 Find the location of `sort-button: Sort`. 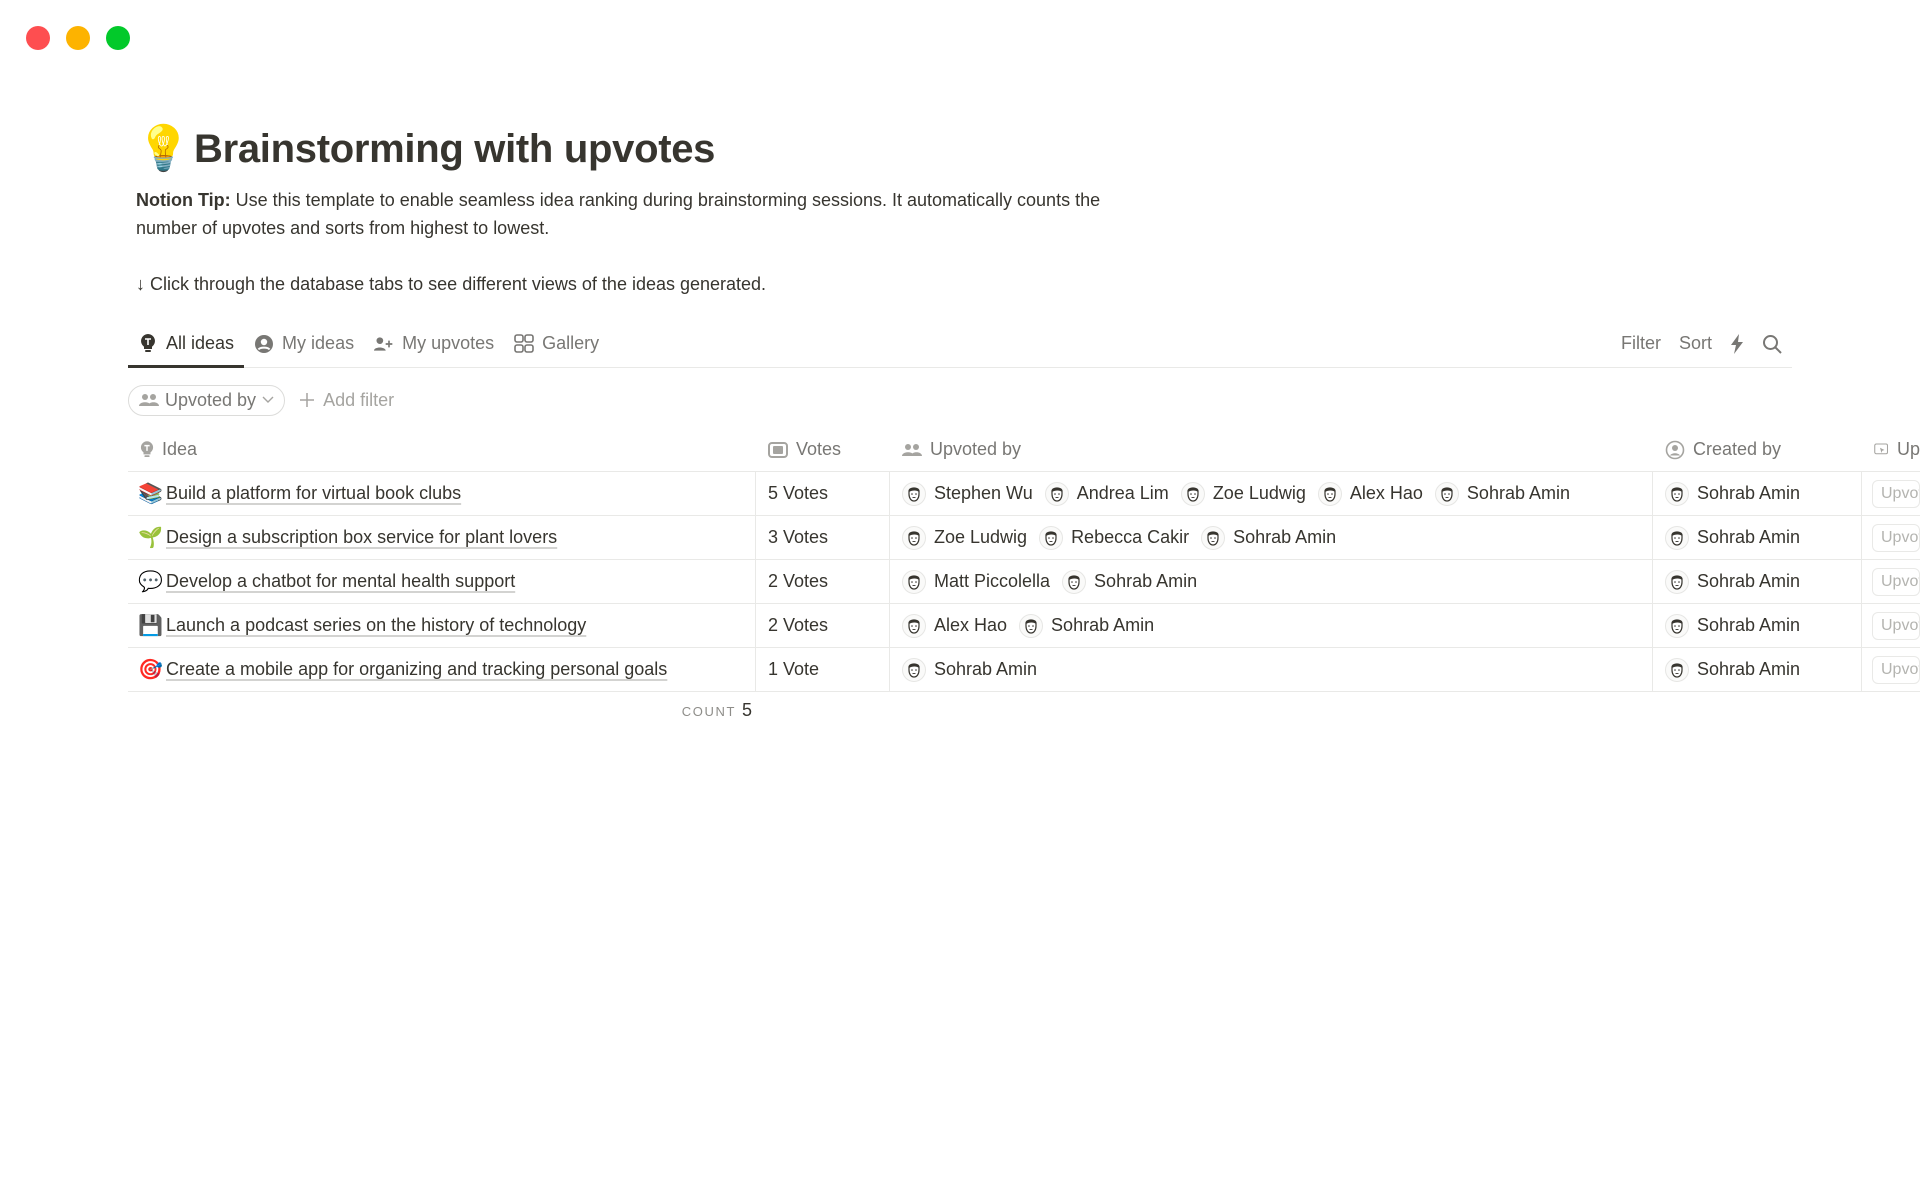

sort-button: Sort is located at coordinates (1695, 343).